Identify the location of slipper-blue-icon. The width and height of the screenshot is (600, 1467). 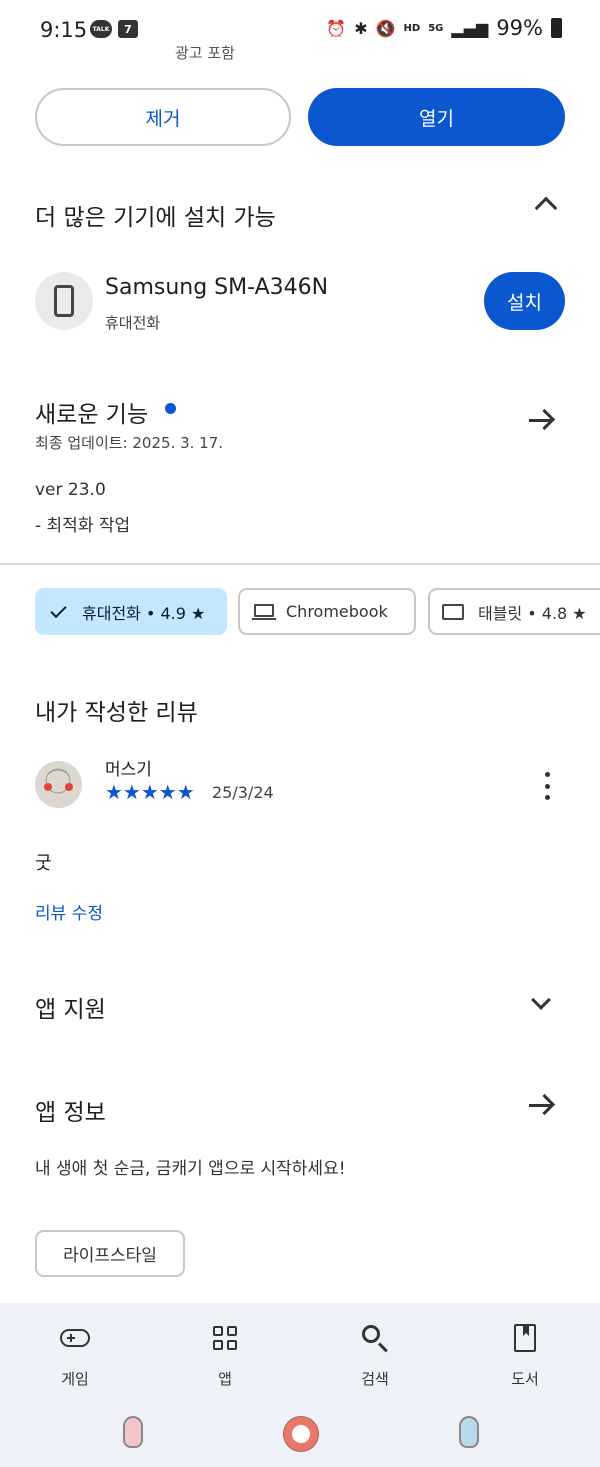
(469, 1432).